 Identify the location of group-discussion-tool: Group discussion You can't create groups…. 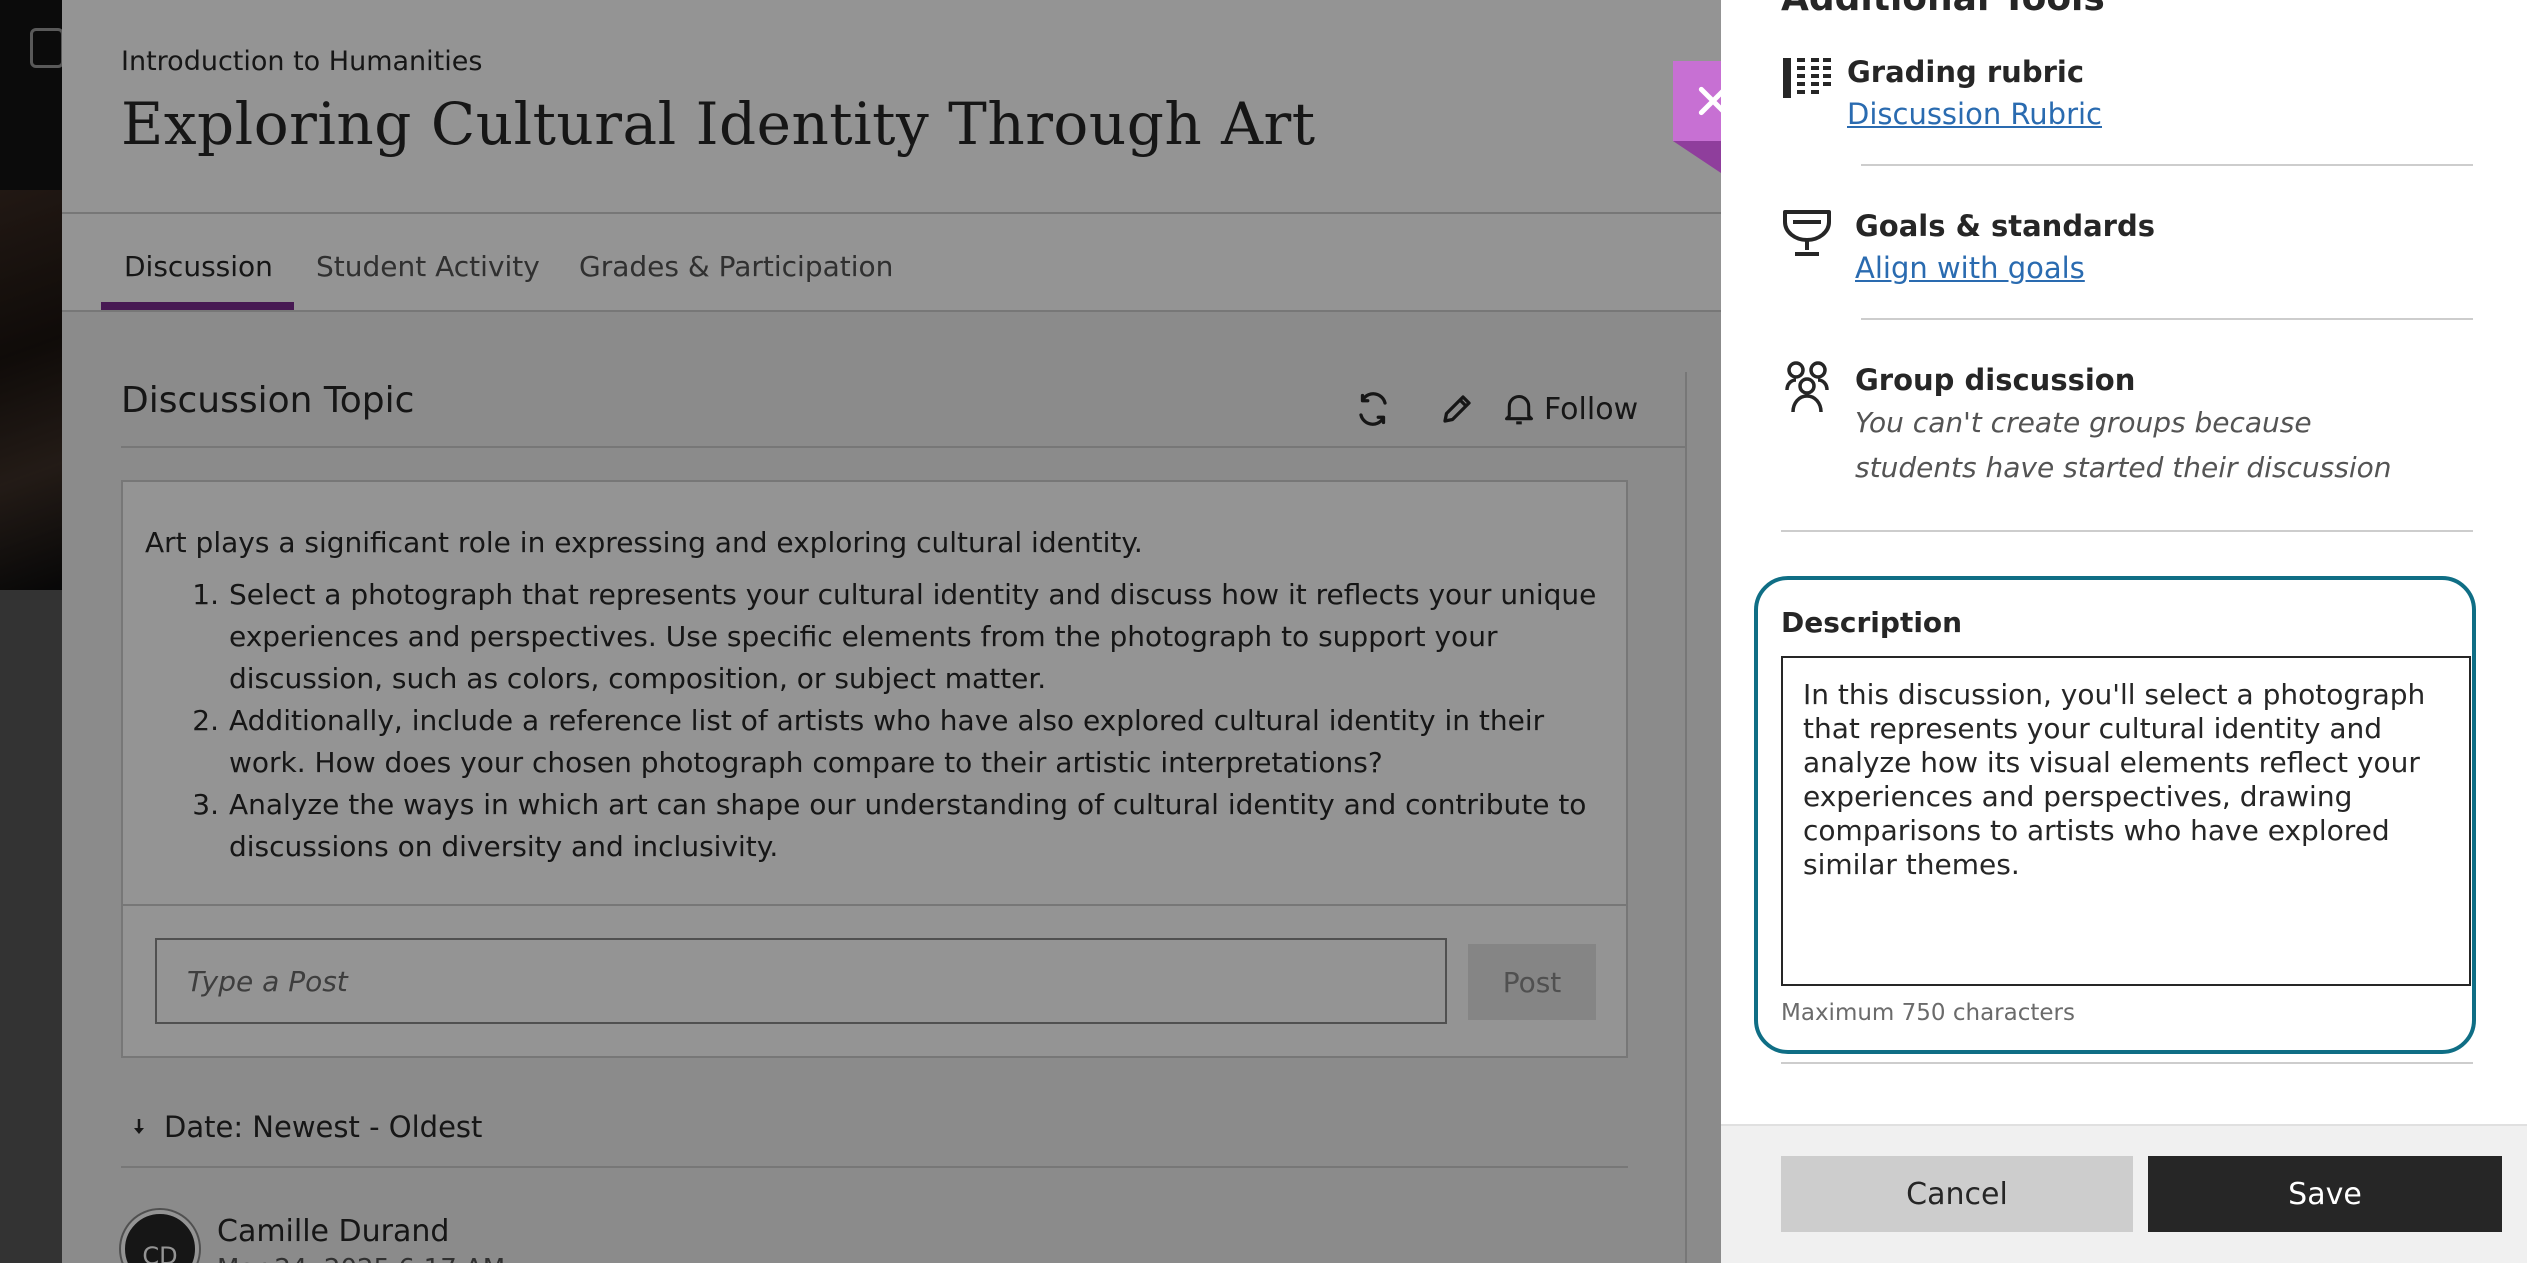
(2098, 425).